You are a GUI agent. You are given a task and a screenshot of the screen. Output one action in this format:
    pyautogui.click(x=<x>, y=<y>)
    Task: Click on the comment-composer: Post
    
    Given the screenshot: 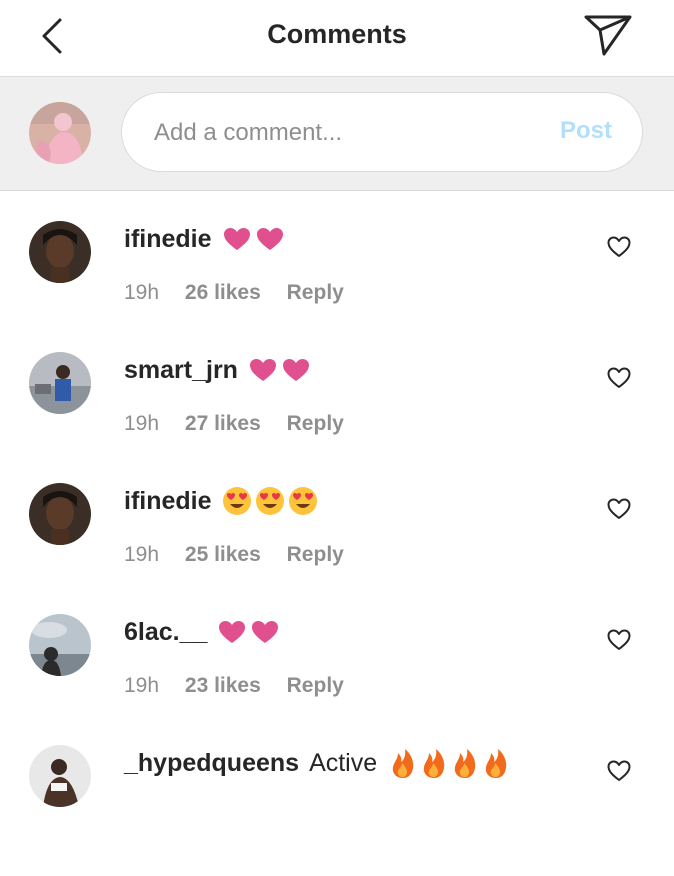 What is the action you would take?
    pyautogui.click(x=337, y=134)
    